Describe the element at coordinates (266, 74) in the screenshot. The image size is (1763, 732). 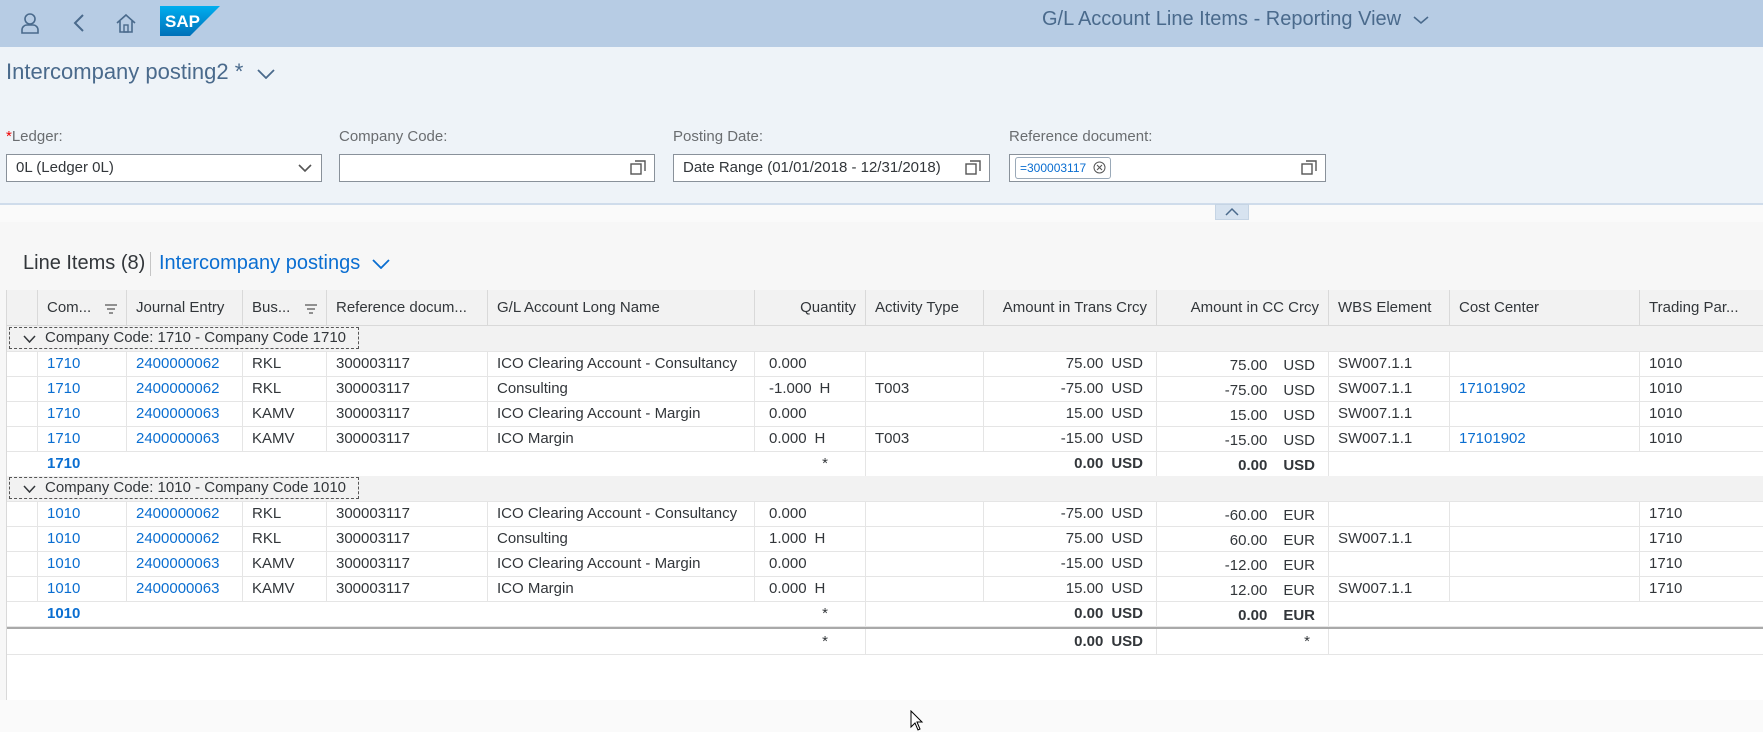
I see `variant-chevron-icon` at that location.